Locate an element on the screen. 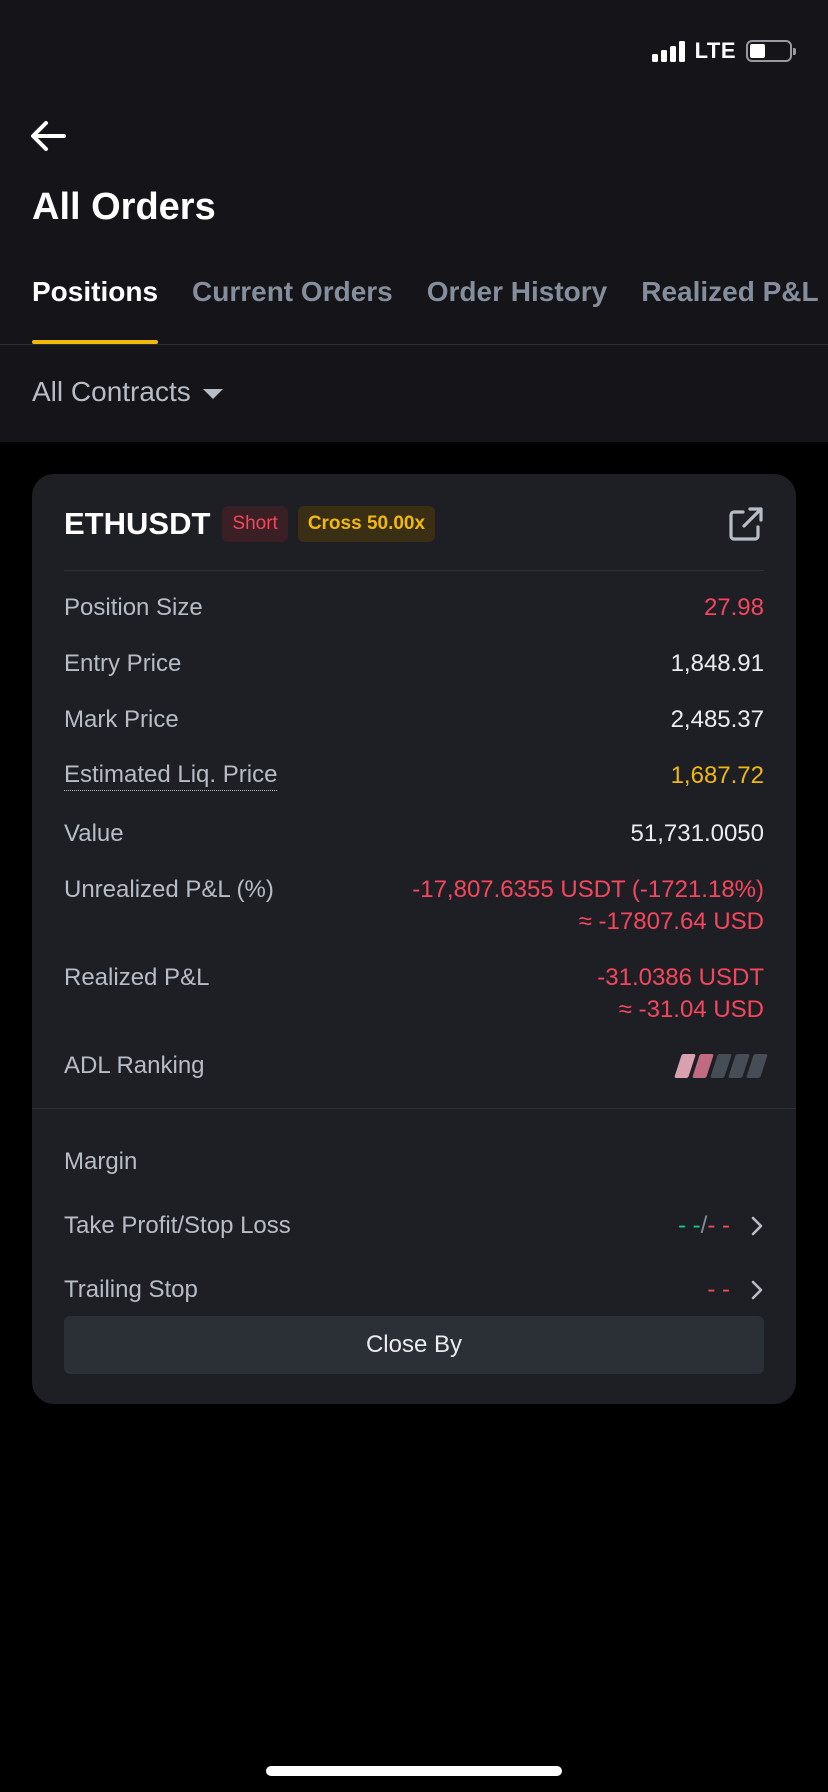 This screenshot has width=828, height=1792. adl-indicator is located at coordinates (721, 1066).